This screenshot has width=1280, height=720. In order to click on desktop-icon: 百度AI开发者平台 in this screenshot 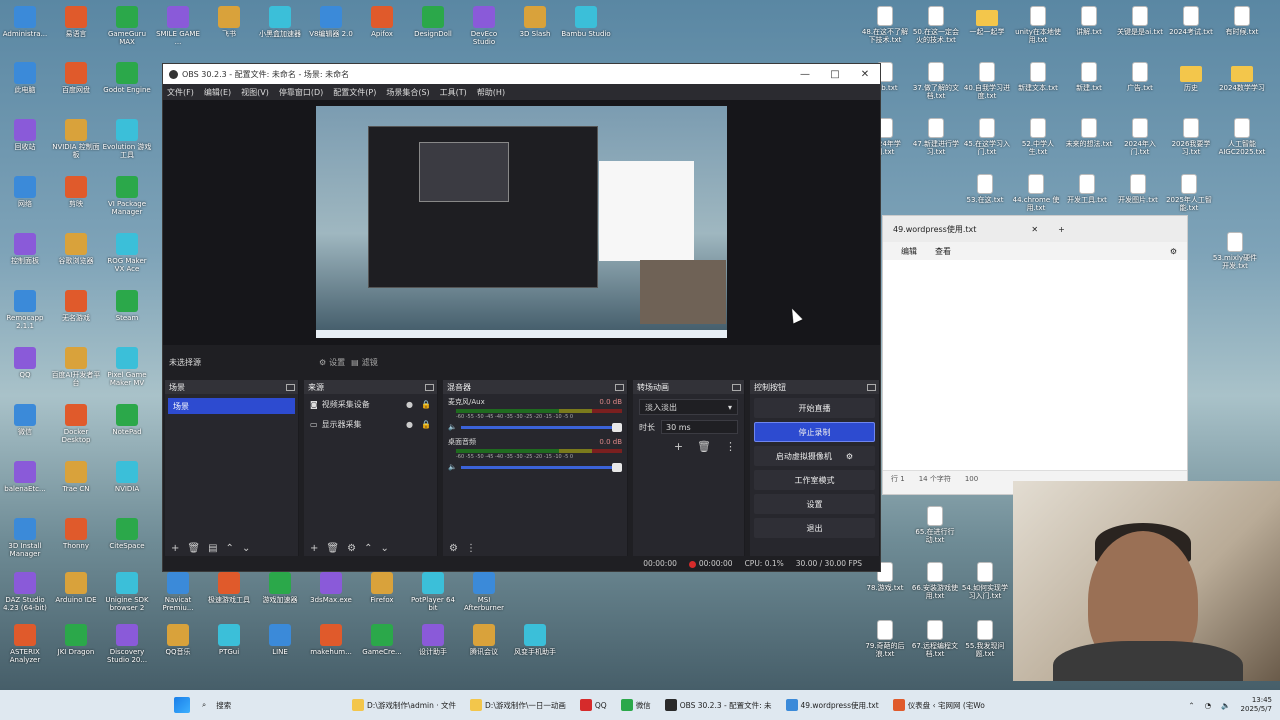, I will do `click(76, 367)`.